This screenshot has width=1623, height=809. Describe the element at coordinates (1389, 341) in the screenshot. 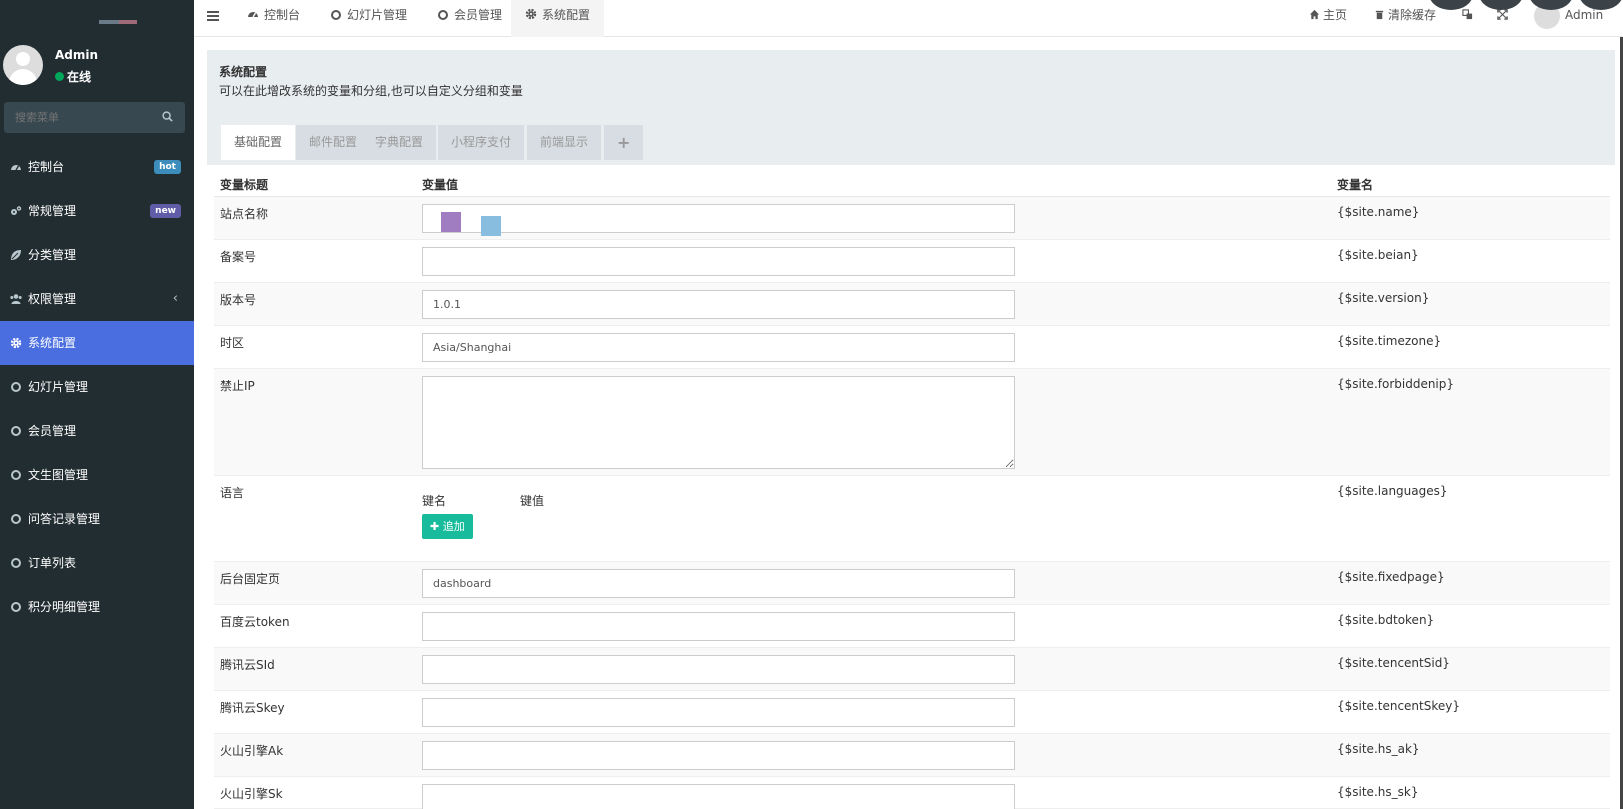

I see `row-variable: {$site.timezone}` at that location.